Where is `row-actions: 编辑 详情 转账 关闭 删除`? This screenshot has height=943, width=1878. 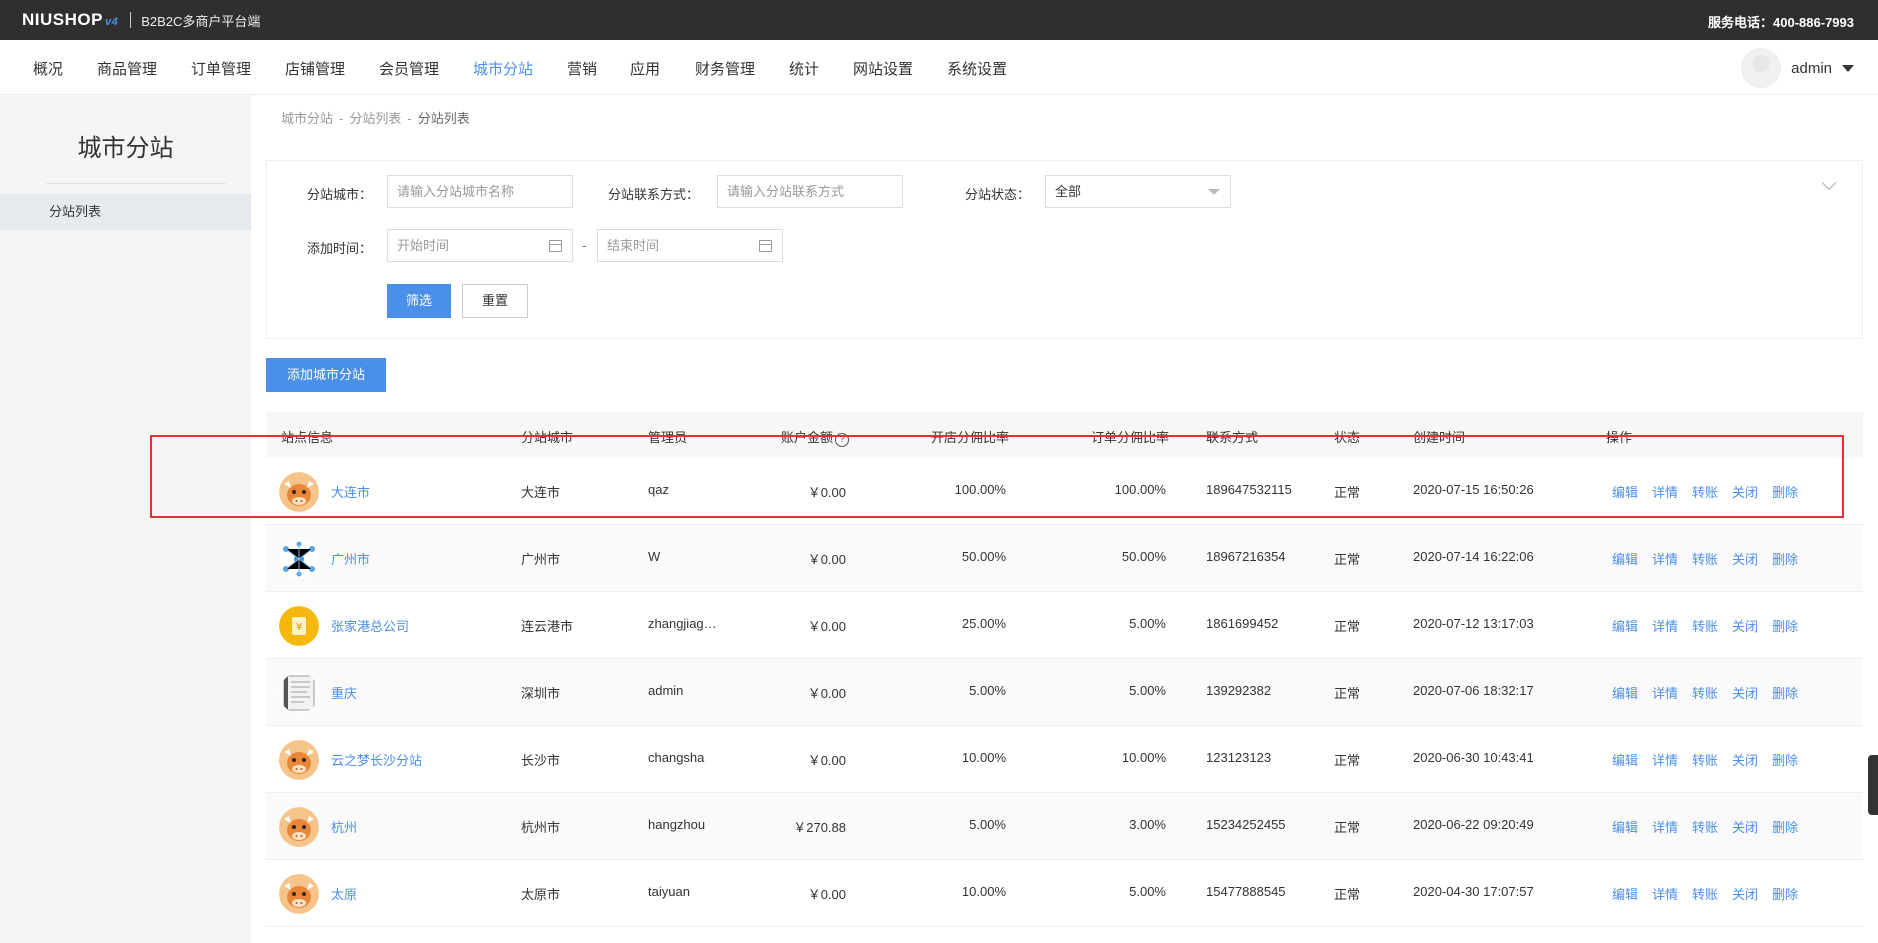
row-actions: 编辑 详情 转账 关闭 删除 is located at coordinates (1705, 692).